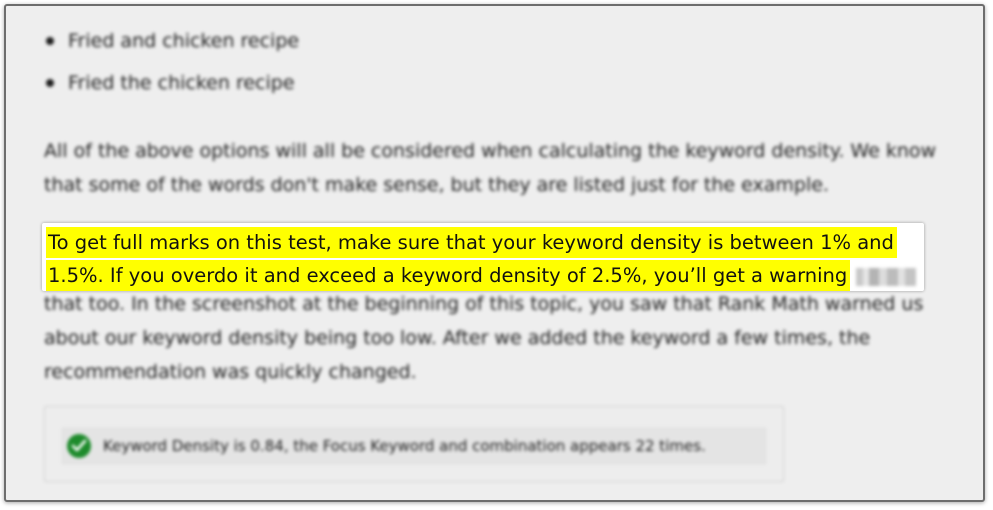  I want to click on list-item: Fried and chicken recipe, so click(172, 45).